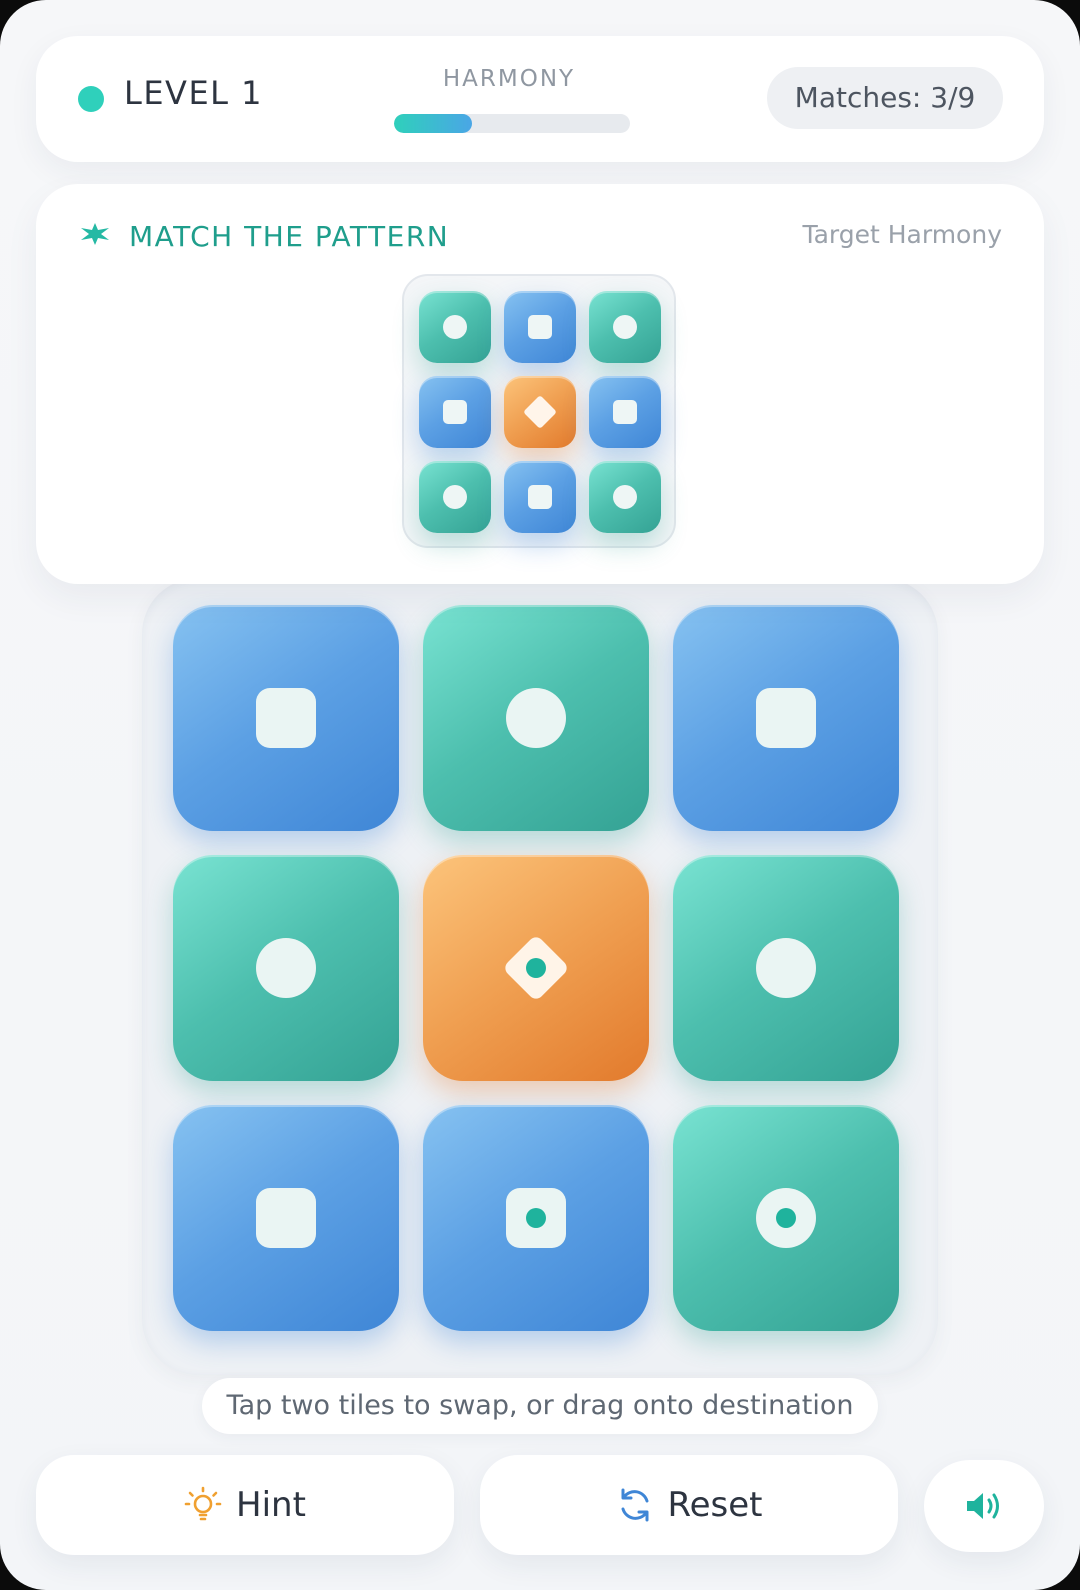 The height and width of the screenshot is (1590, 1080). I want to click on target-subtitle: Target Harmony, so click(902, 234).